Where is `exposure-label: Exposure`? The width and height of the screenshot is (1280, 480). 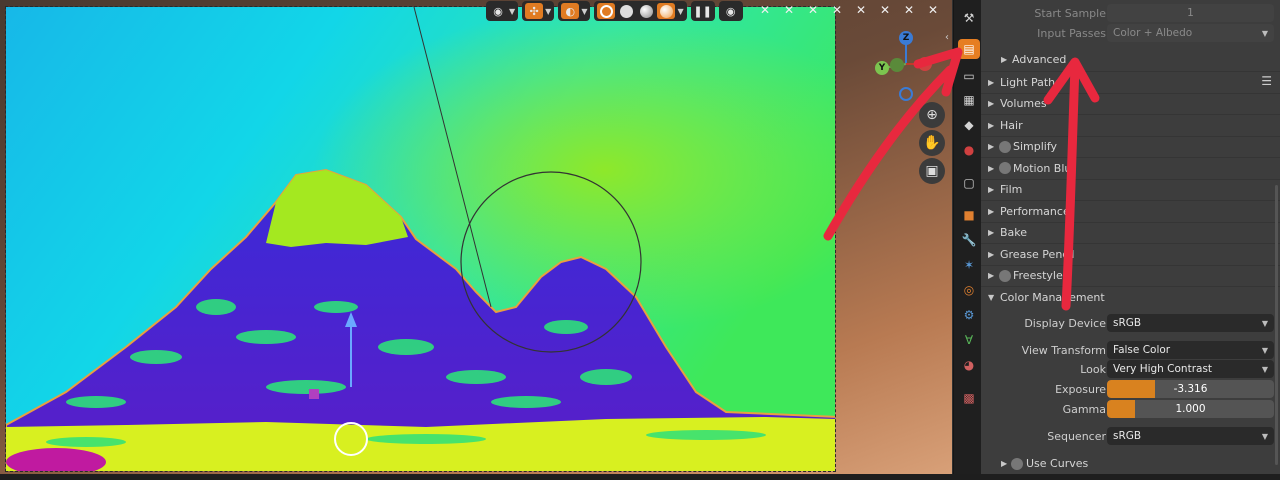 exposure-label: Exposure is located at coordinates (1080, 389).